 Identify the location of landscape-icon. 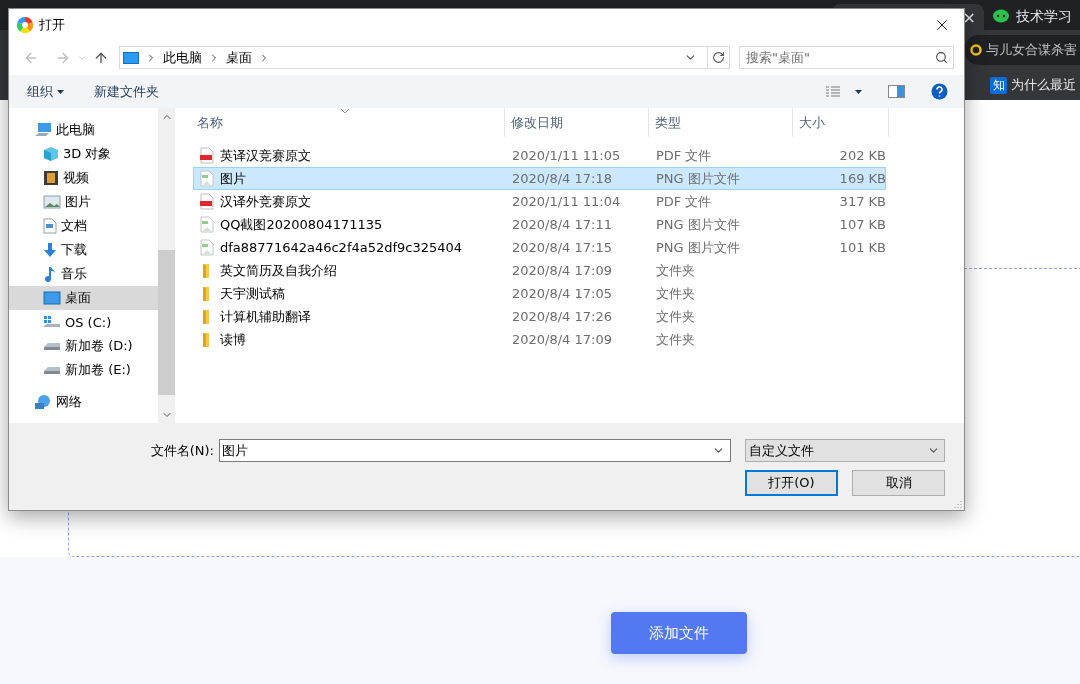
(52, 202).